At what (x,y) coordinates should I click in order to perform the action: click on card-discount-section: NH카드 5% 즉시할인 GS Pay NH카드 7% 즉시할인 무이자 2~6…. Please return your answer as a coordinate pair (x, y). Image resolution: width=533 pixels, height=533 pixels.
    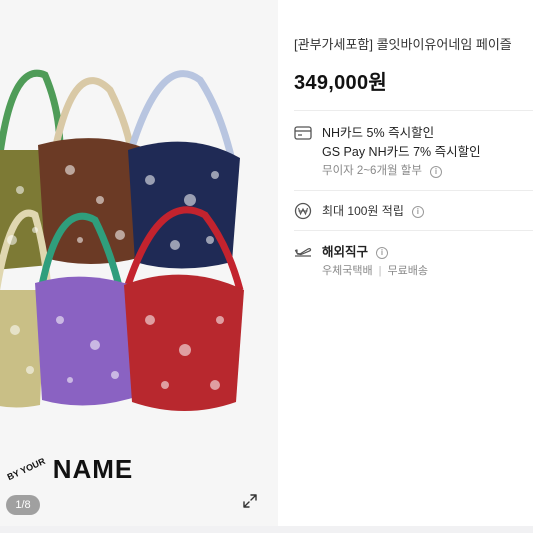
    Looking at the image, I should click on (387, 152).